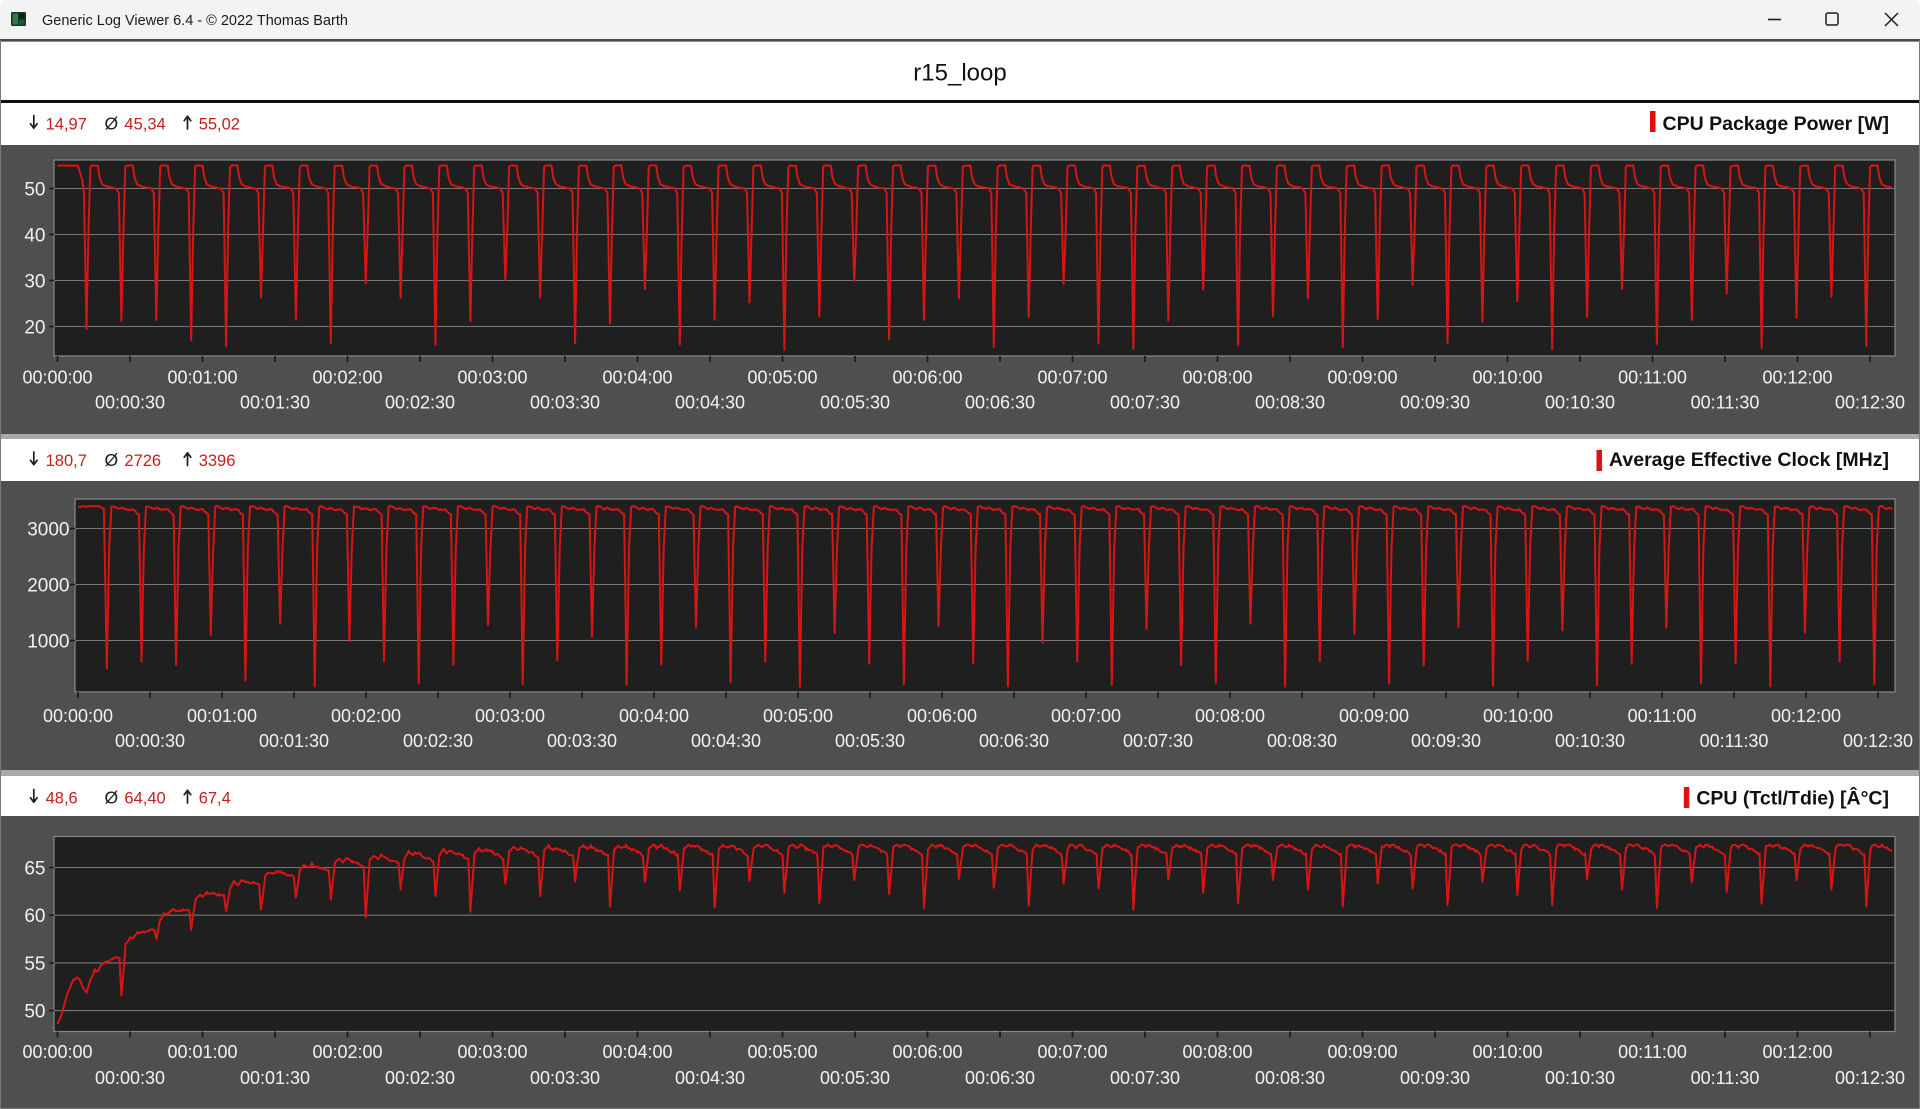 Image resolution: width=1920 pixels, height=1109 pixels. I want to click on svg-text: 65, so click(34, 869).